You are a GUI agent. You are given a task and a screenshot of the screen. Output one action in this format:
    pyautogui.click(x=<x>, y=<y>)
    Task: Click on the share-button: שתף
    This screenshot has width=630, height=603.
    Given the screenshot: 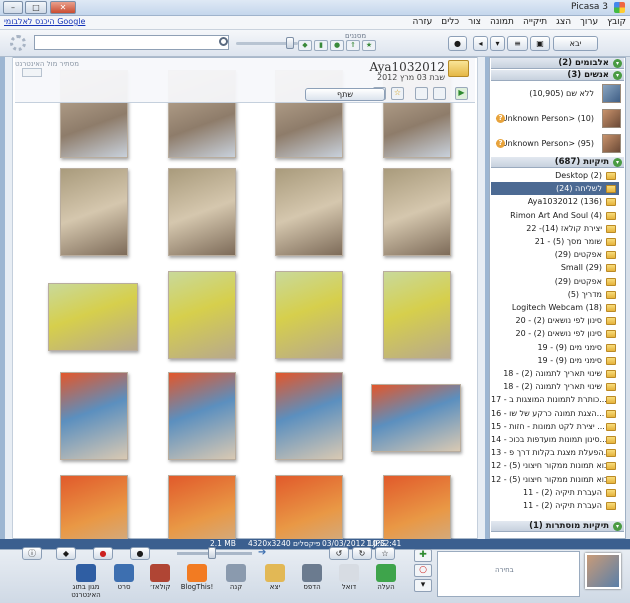 What is the action you would take?
    pyautogui.click(x=345, y=94)
    